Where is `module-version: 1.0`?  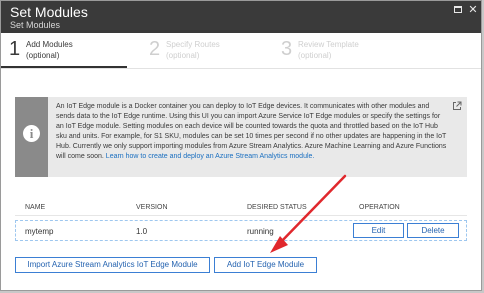
module-version: 1.0 is located at coordinates (142, 231).